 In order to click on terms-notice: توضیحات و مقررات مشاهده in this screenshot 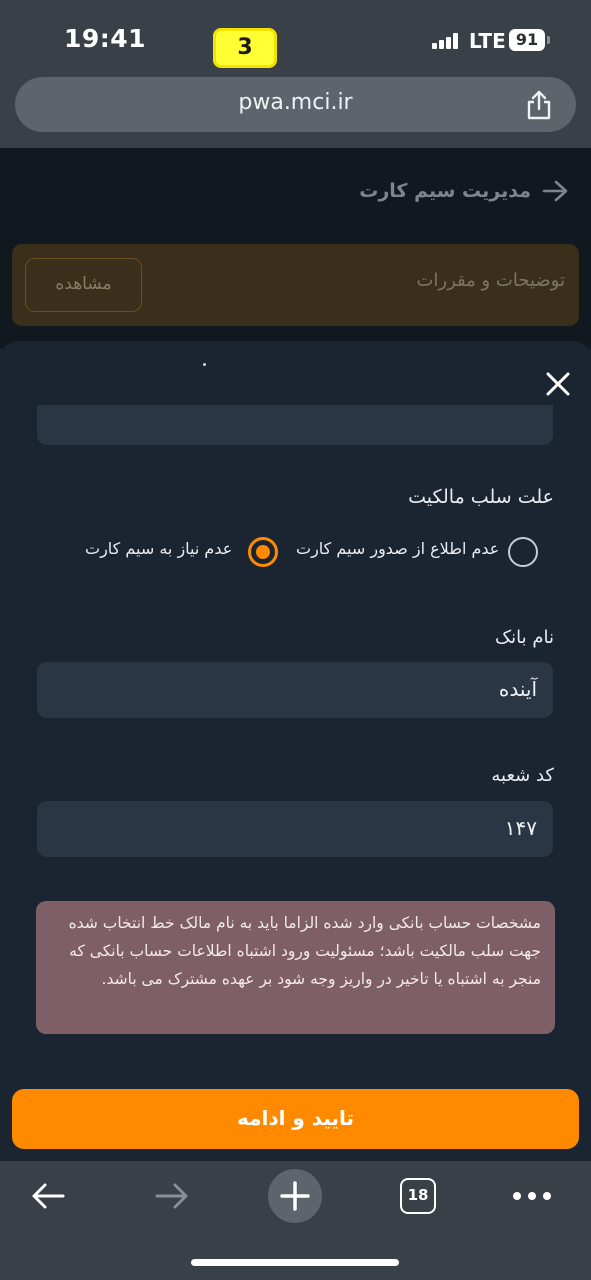, I will do `click(295, 285)`.